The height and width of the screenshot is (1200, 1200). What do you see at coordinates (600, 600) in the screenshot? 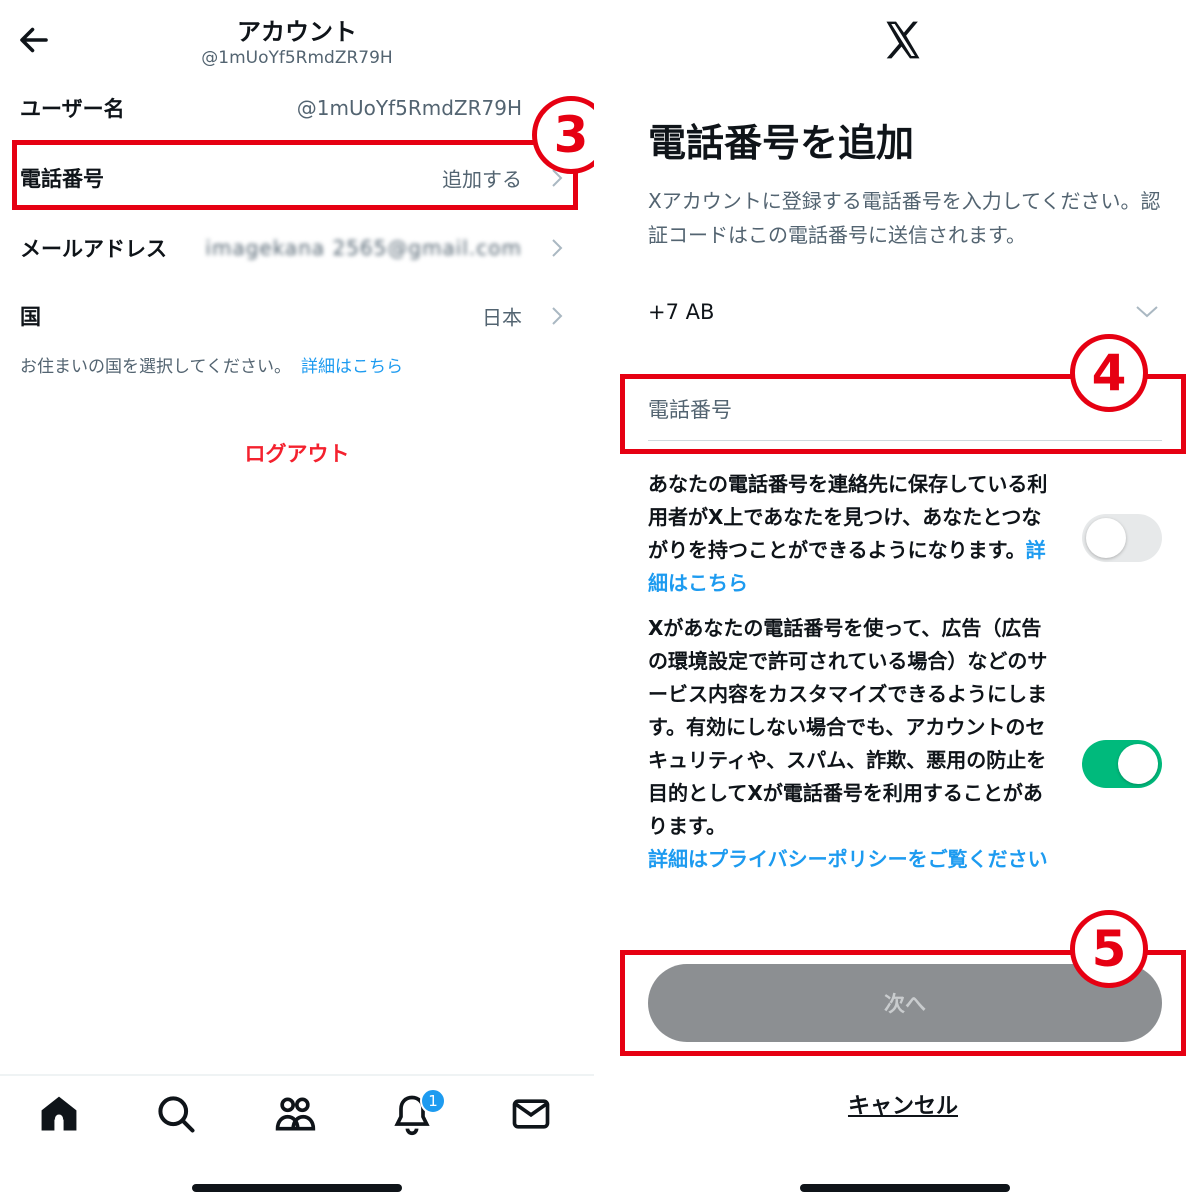
I see `panel-divider` at bounding box center [600, 600].